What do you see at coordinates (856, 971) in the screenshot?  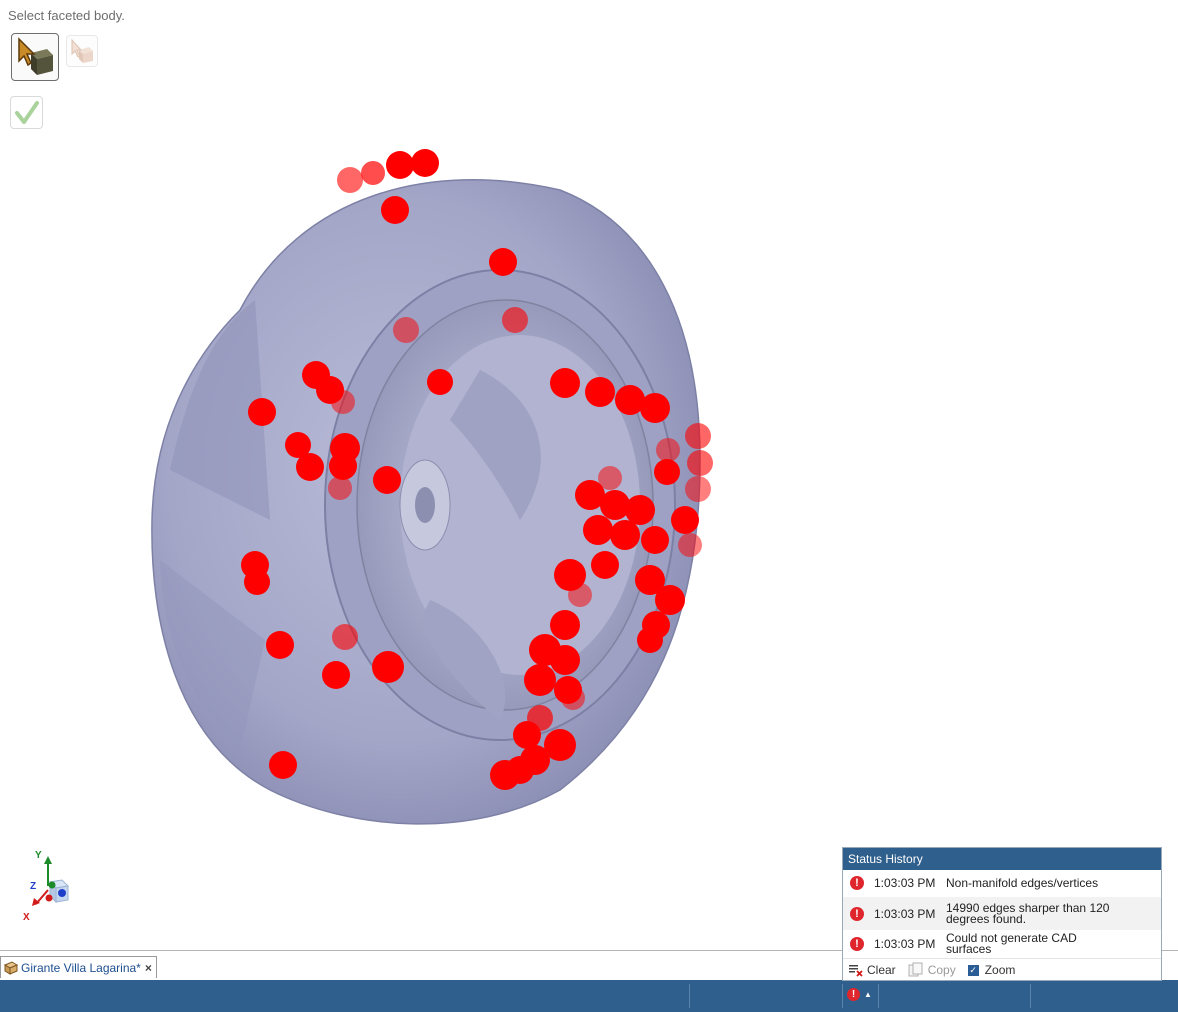 I see `clear-list-icon` at bounding box center [856, 971].